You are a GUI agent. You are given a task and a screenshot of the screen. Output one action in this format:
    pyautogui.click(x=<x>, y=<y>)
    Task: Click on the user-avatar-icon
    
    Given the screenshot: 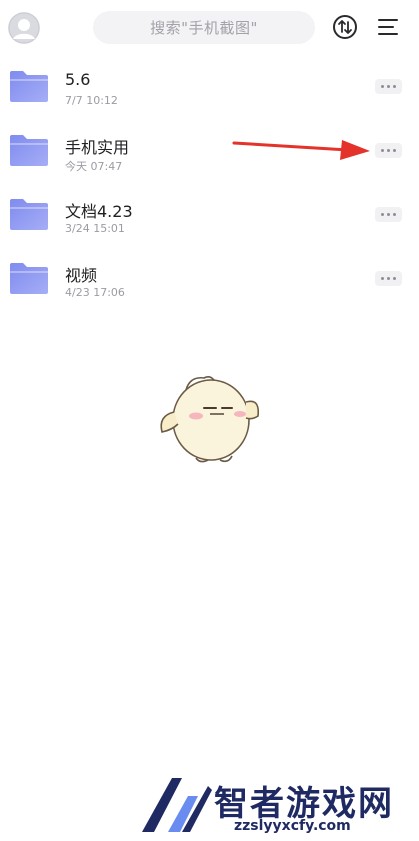 What is the action you would take?
    pyautogui.click(x=24, y=28)
    